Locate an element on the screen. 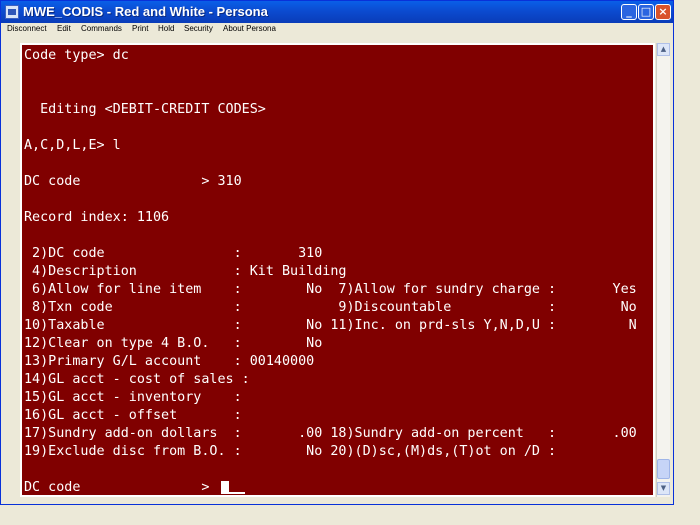 The width and height of the screenshot is (700, 525). close-button: × is located at coordinates (663, 12).